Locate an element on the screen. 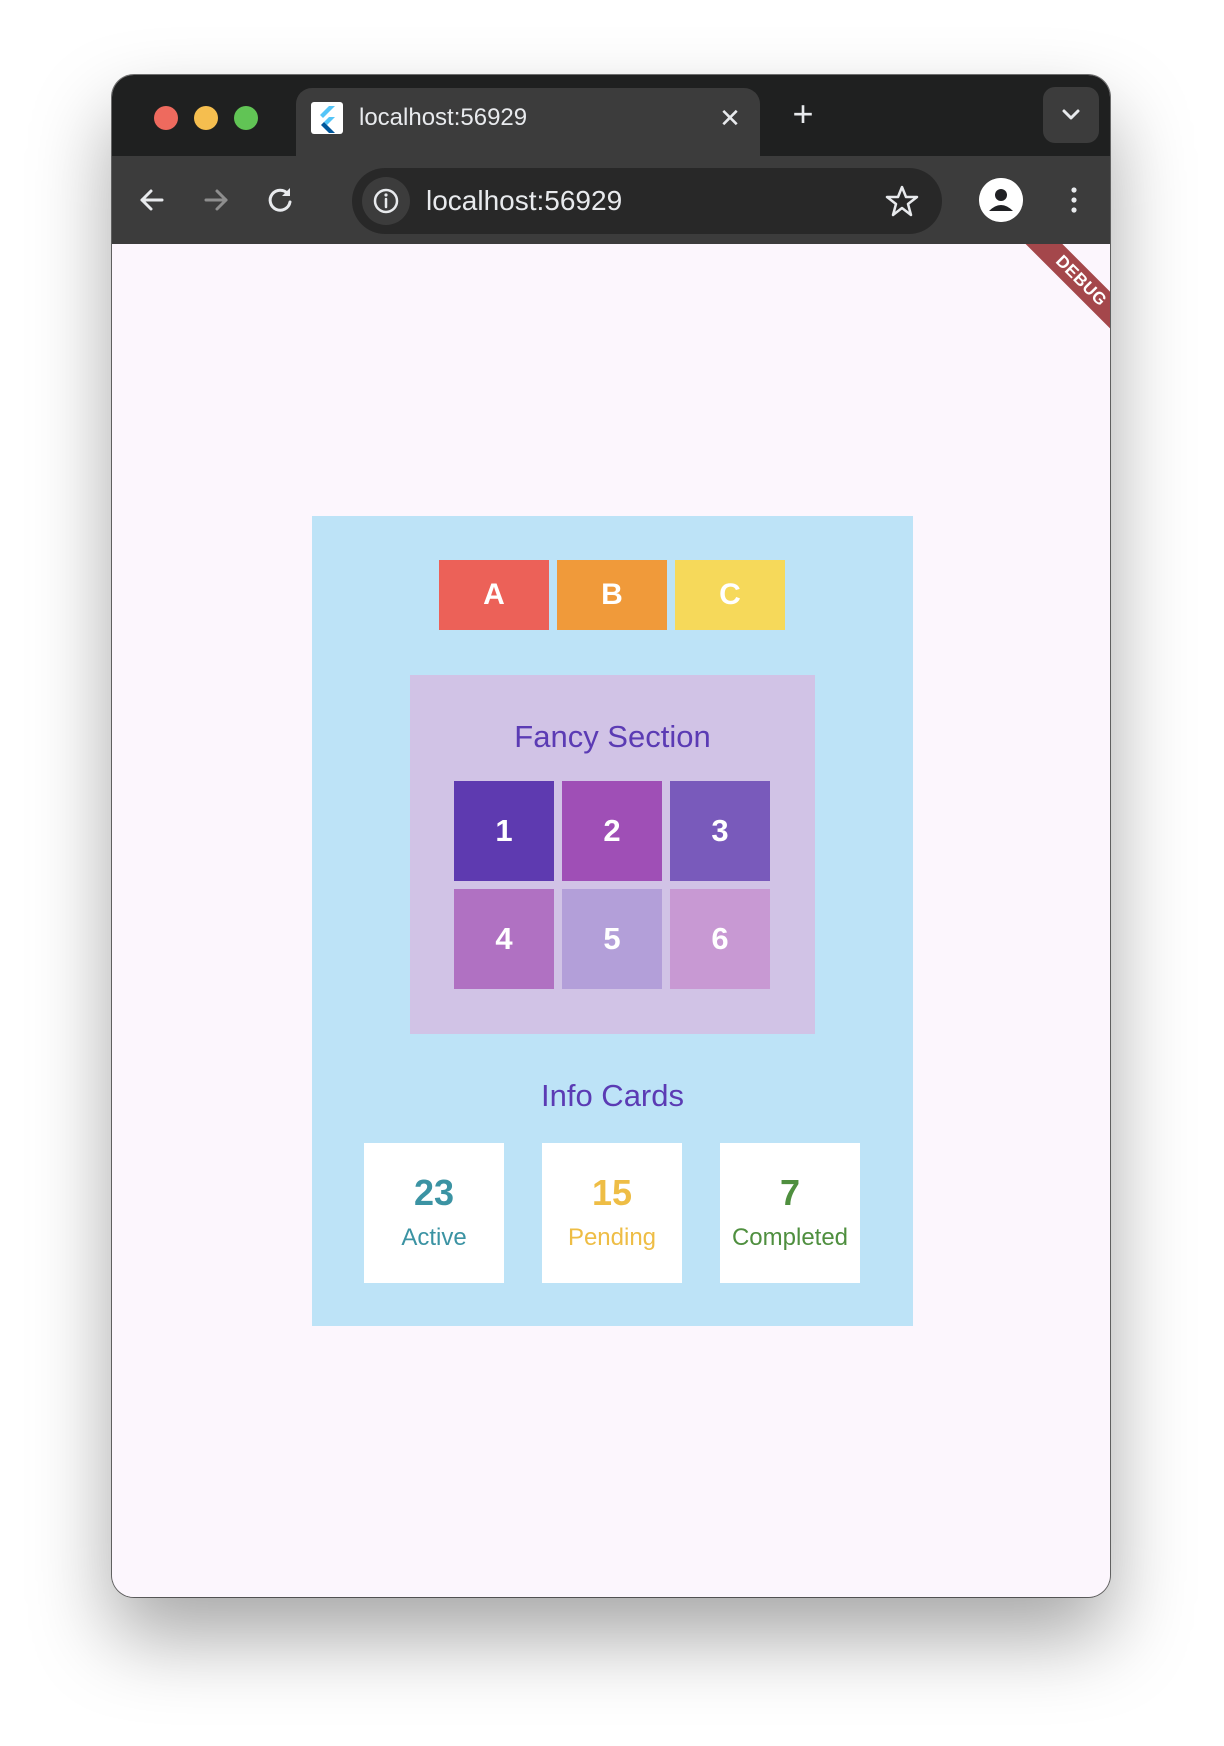 This screenshot has height=1746, width=1224. card-label: Completed is located at coordinates (790, 1237).